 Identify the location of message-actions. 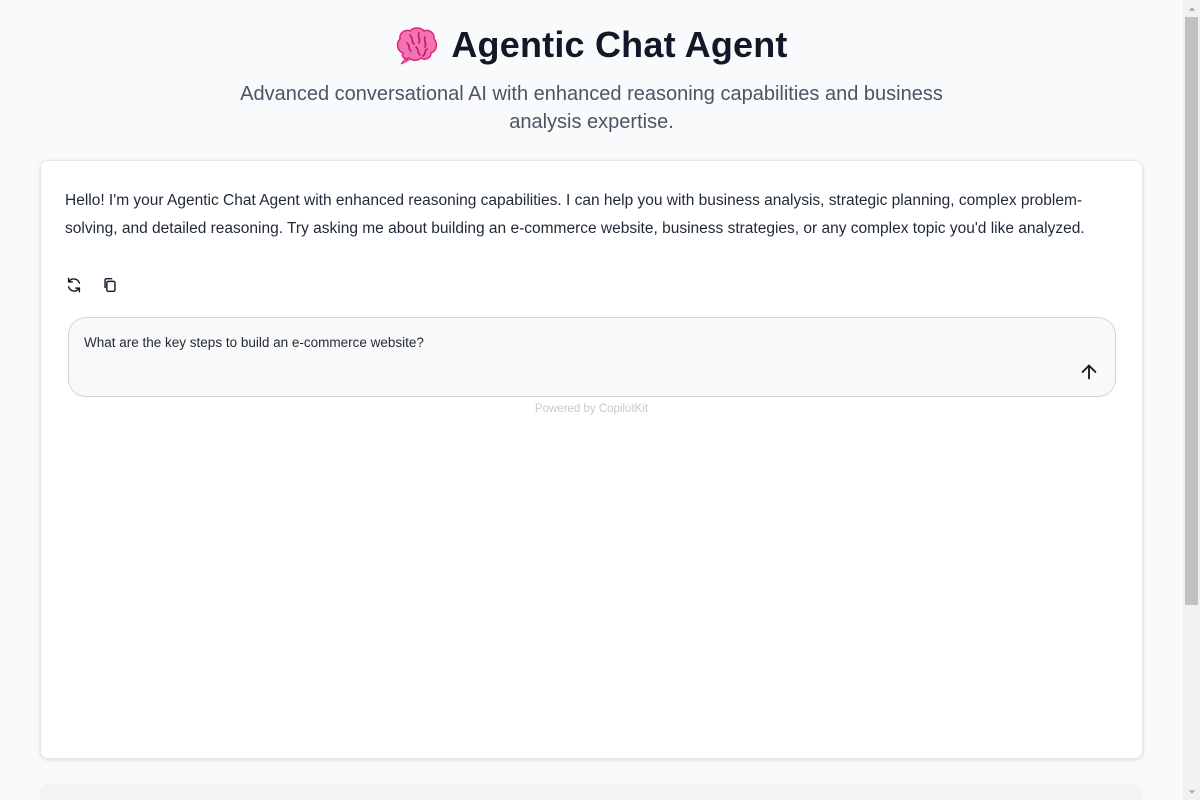
(92, 285).